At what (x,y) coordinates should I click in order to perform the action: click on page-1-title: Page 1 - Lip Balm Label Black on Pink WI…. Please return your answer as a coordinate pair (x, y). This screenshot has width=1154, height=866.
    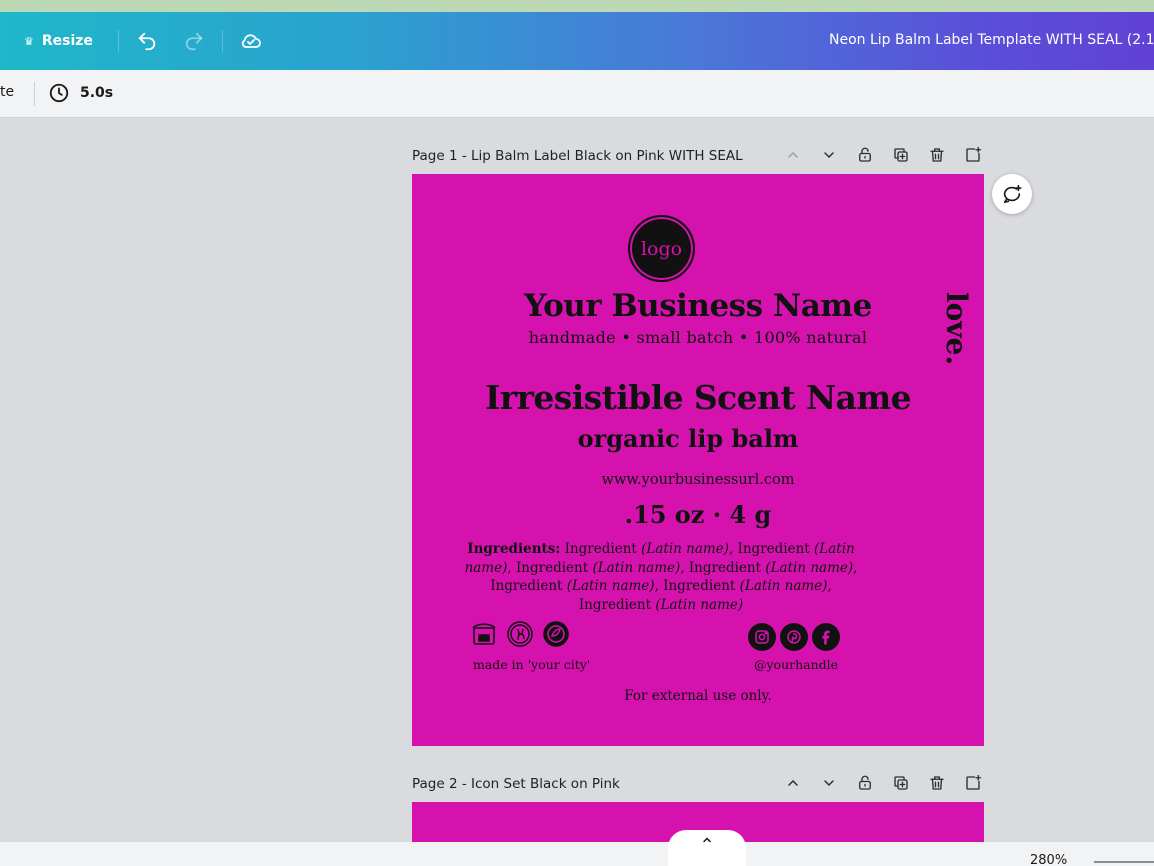
    Looking at the image, I should click on (577, 156).